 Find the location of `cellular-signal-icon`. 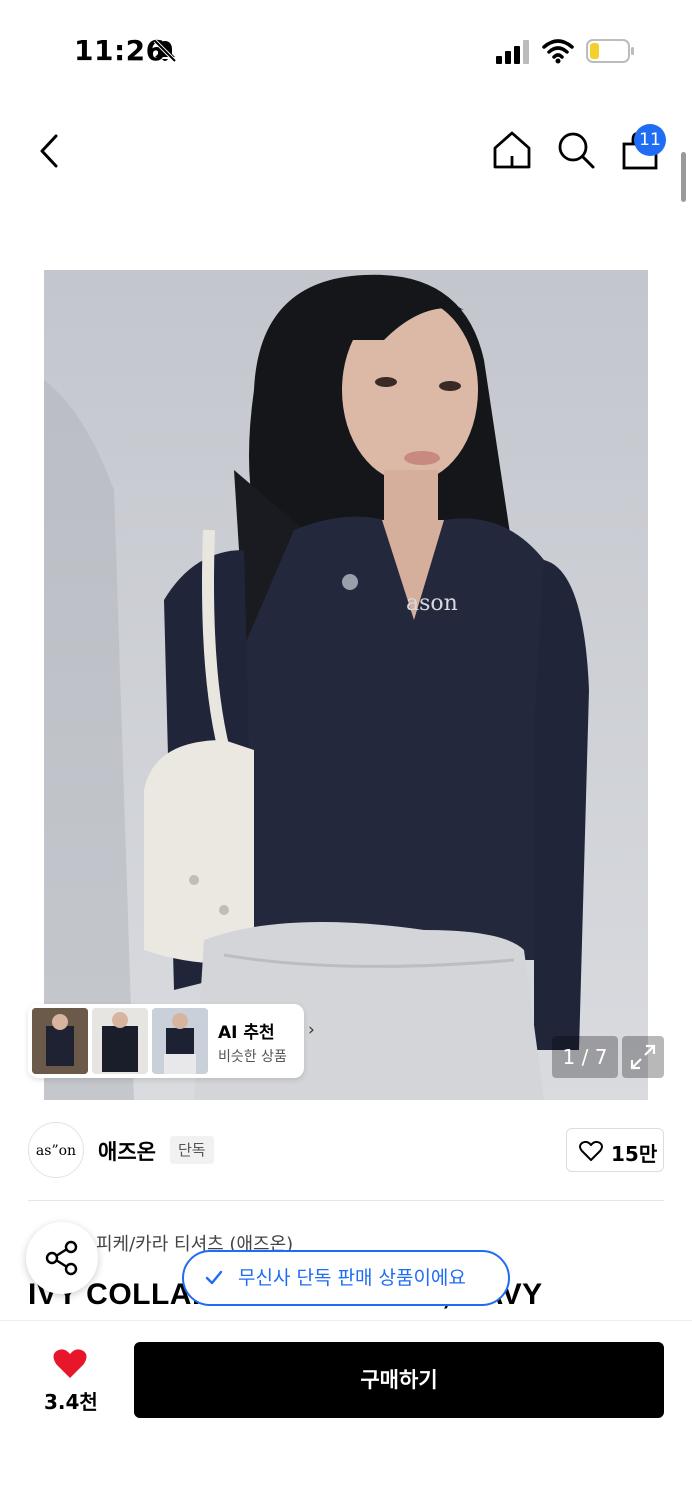

cellular-signal-icon is located at coordinates (512, 52).